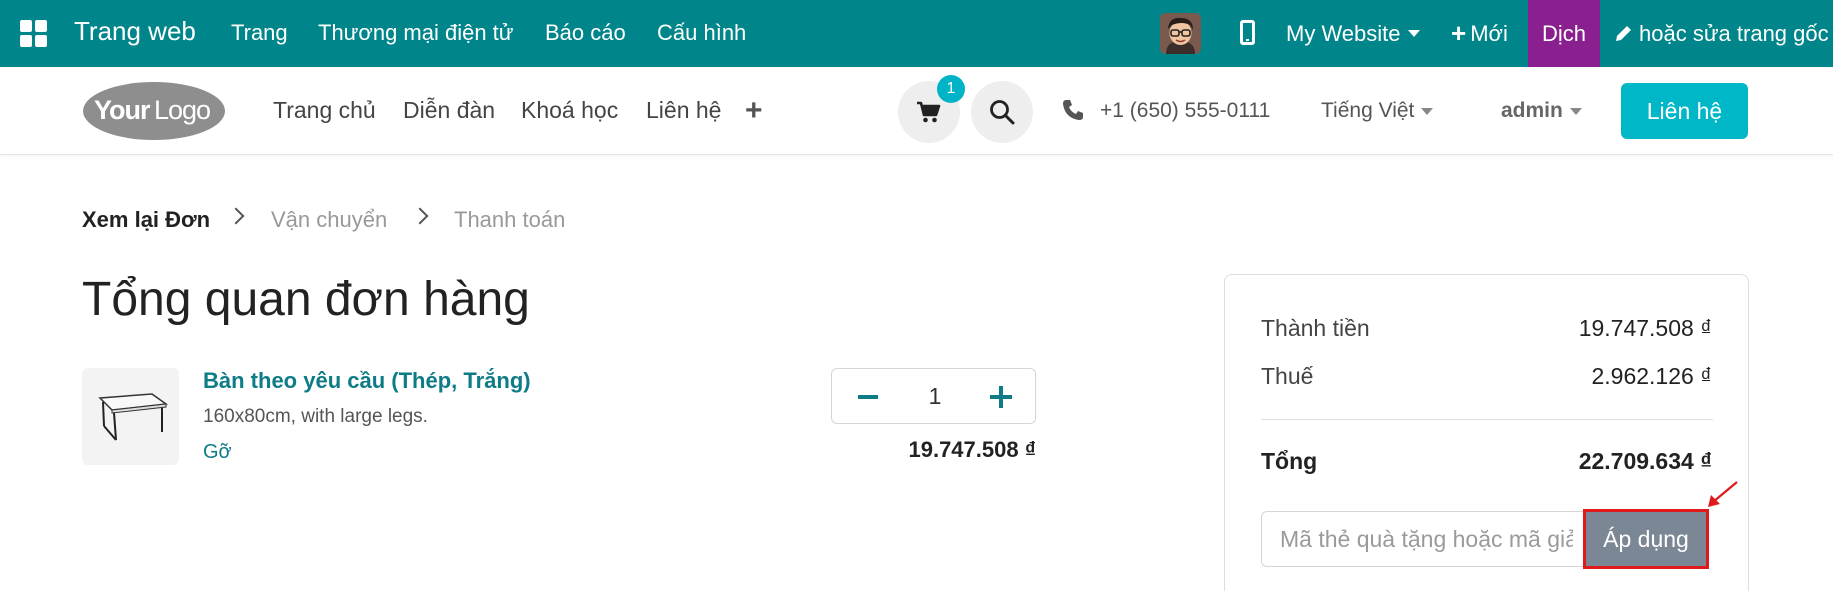 The image size is (1833, 591). What do you see at coordinates (217, 452) in the screenshot?
I see `remove-product-link: Gỡ` at bounding box center [217, 452].